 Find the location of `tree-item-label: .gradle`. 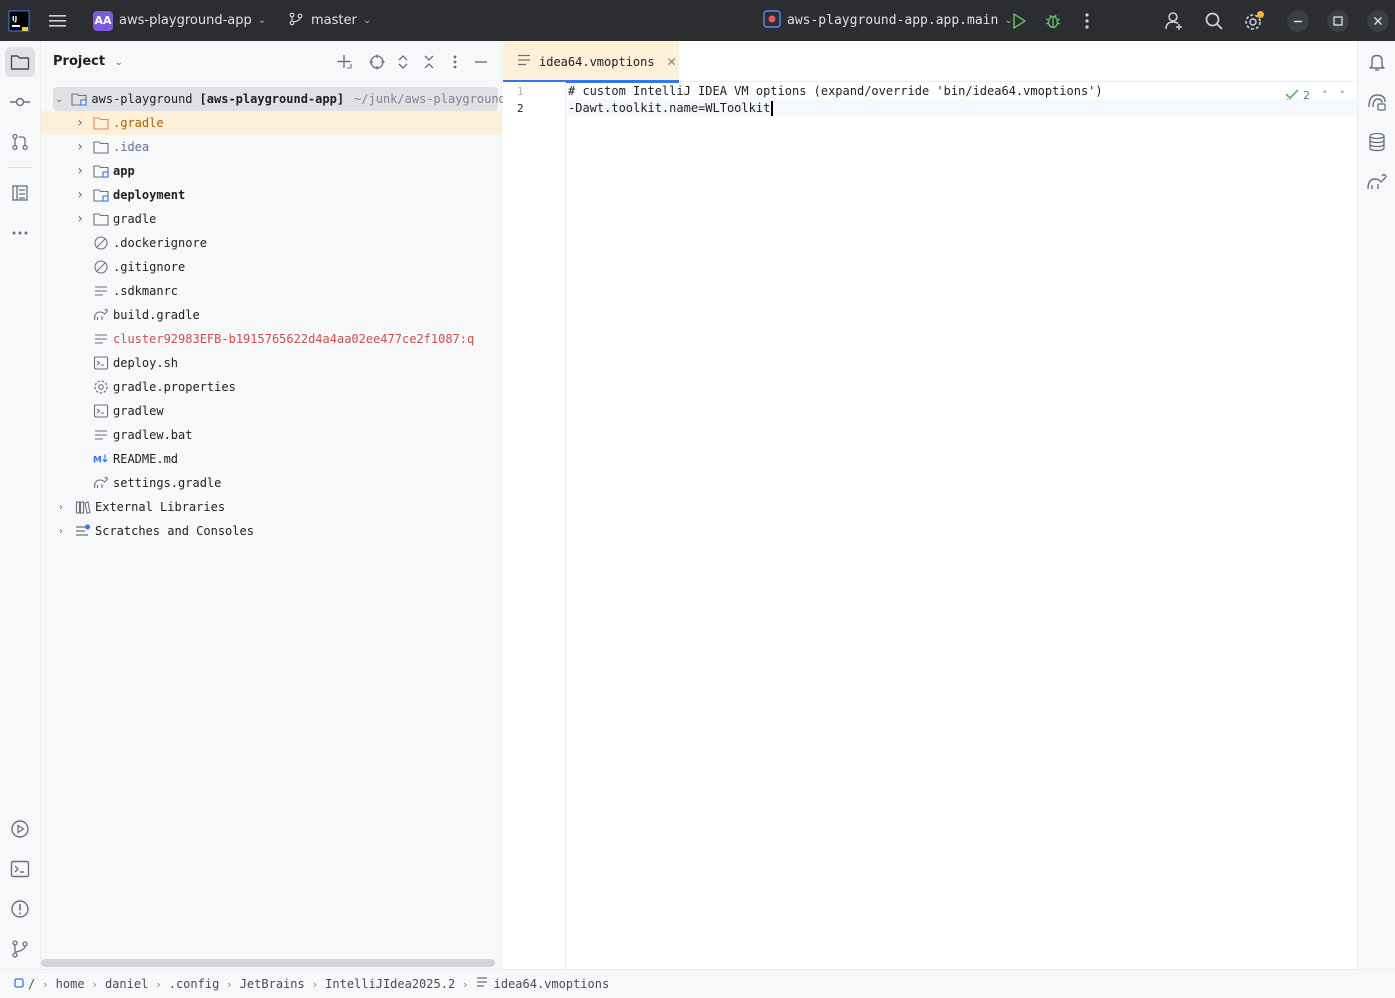

tree-item-label: .gradle is located at coordinates (138, 123).